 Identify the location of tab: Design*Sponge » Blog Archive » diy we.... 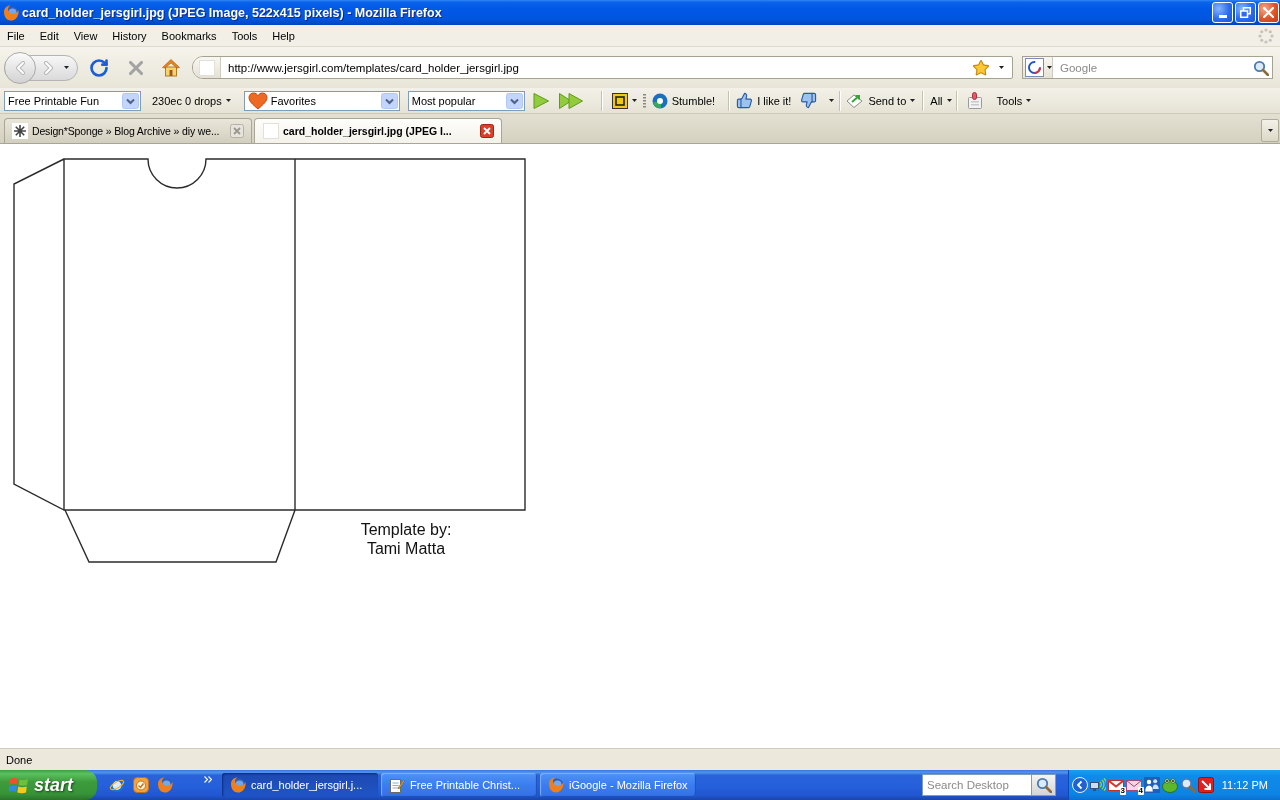
(128, 130).